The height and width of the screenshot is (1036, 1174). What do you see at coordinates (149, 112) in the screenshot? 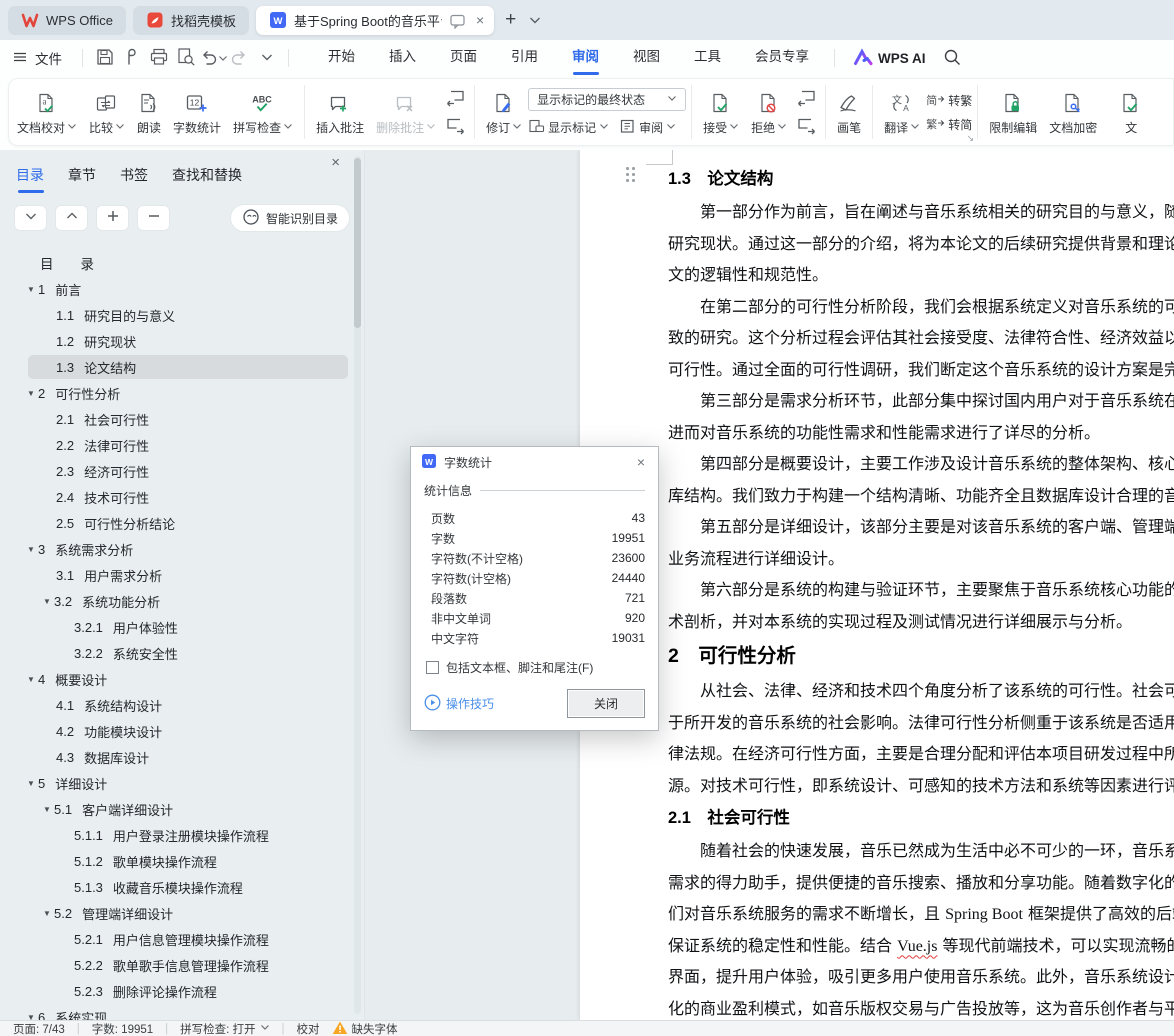
I see `read-aloud-button: 朗读` at bounding box center [149, 112].